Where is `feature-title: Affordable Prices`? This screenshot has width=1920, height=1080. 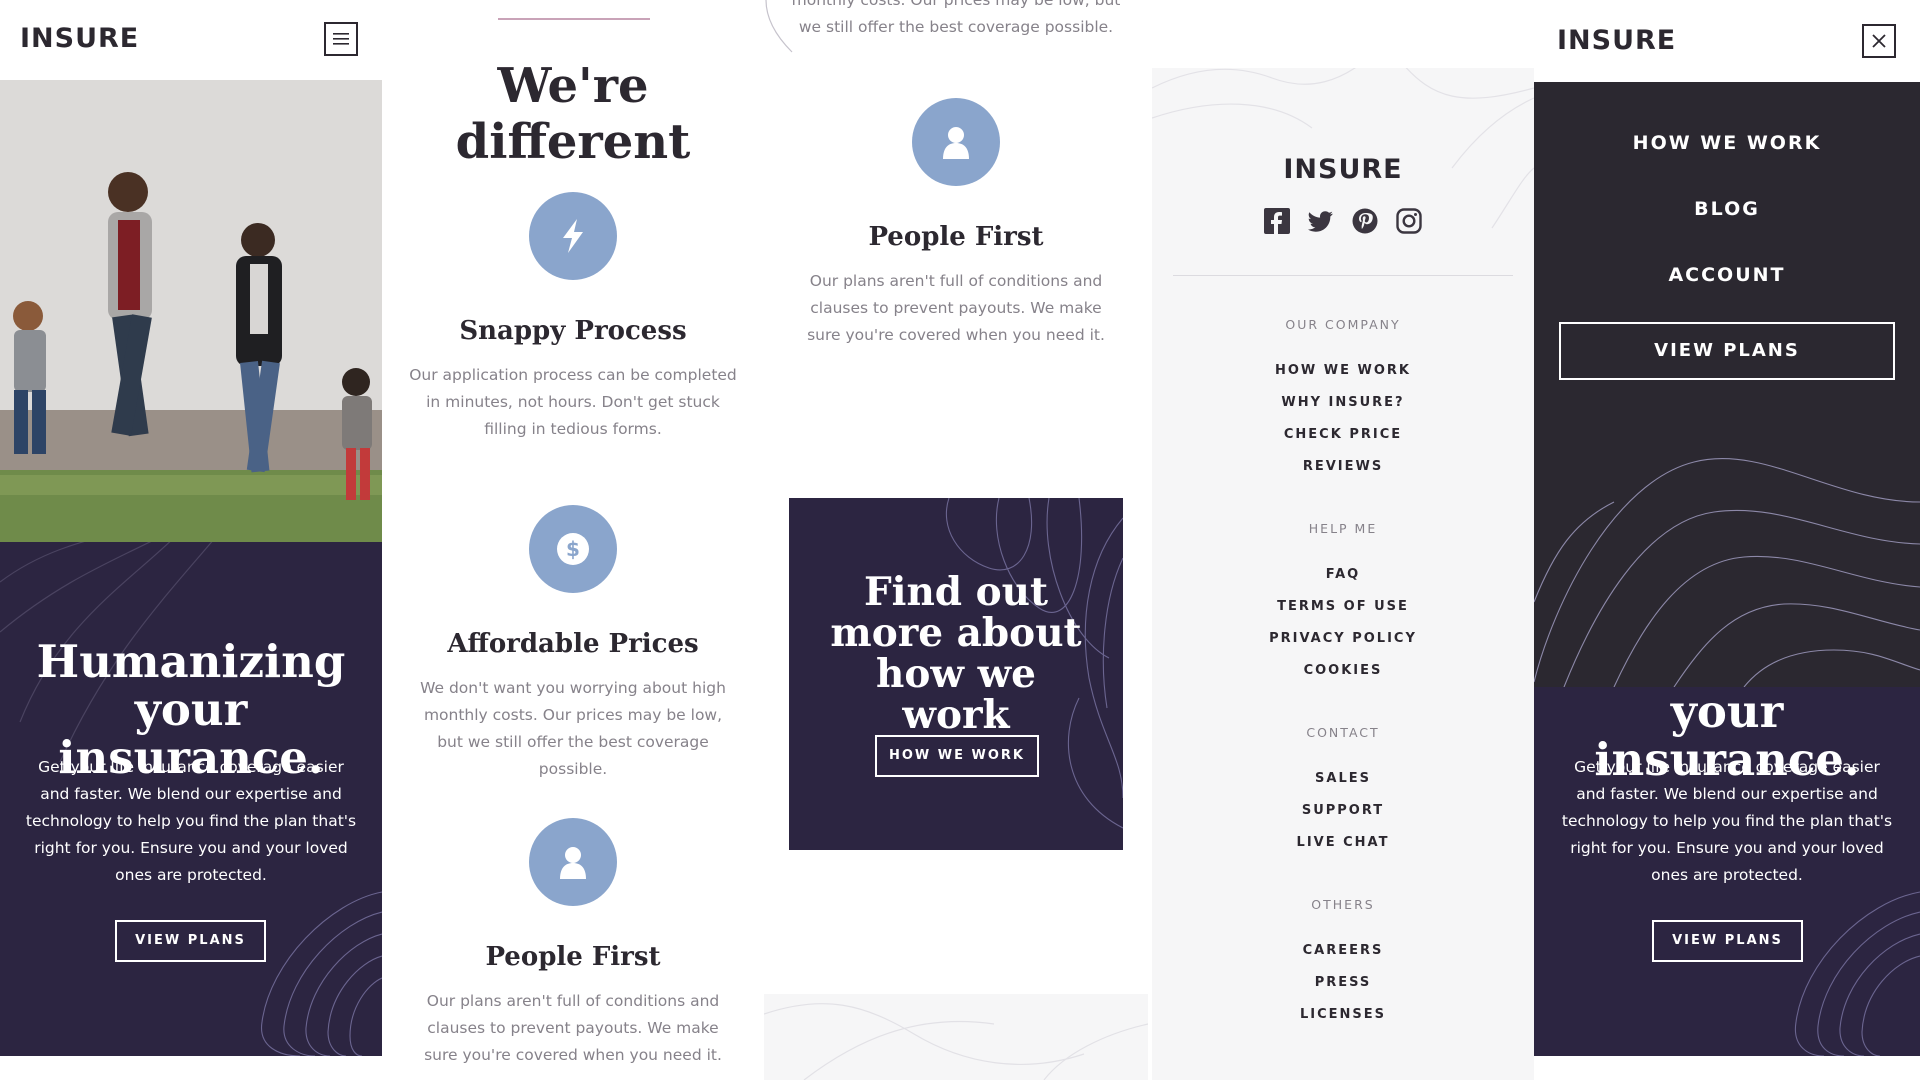
feature-title: Affordable Prices is located at coordinates (573, 644).